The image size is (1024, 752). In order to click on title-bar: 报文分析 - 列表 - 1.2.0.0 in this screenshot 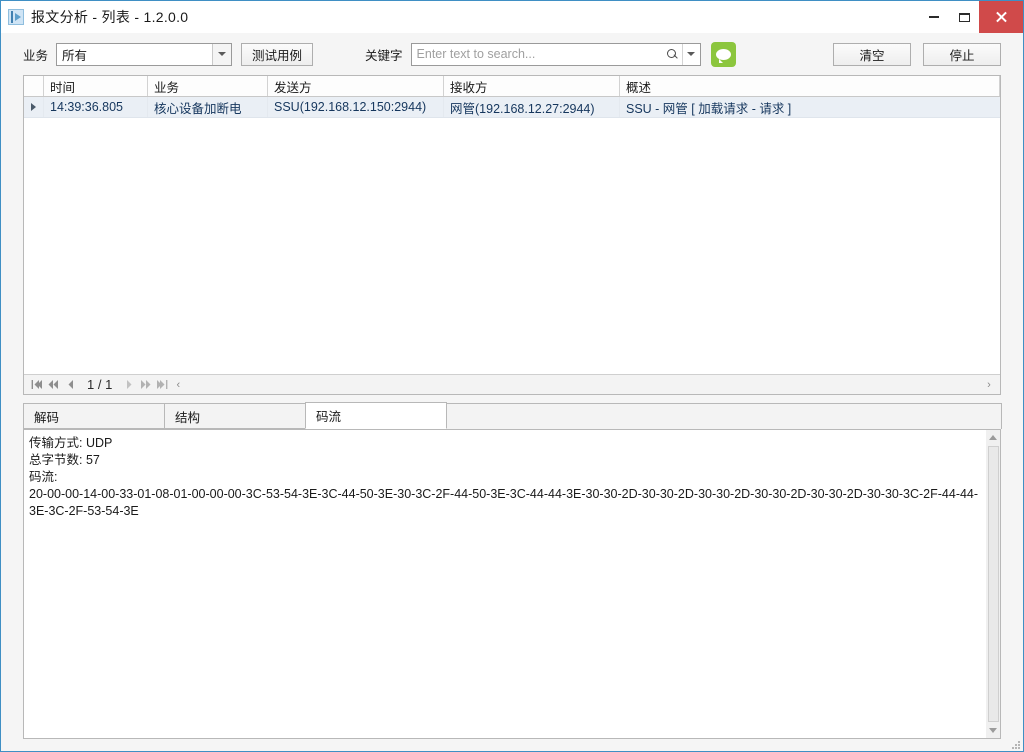, I will do `click(512, 17)`.